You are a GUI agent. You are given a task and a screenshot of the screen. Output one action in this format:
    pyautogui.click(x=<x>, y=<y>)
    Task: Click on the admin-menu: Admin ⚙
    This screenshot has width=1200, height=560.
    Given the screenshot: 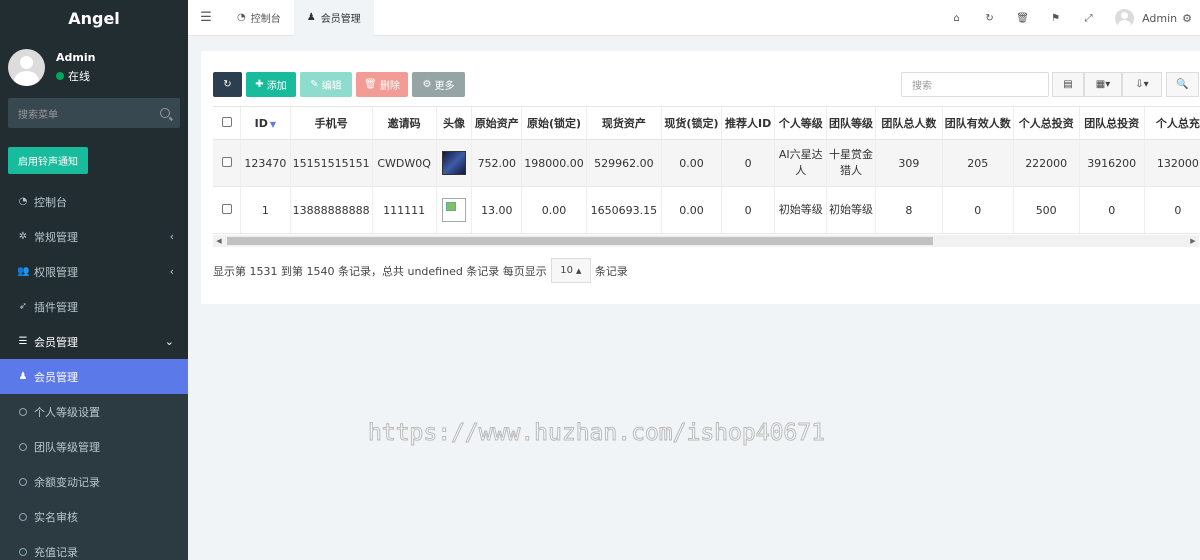 What is the action you would take?
    pyautogui.click(x=1153, y=18)
    